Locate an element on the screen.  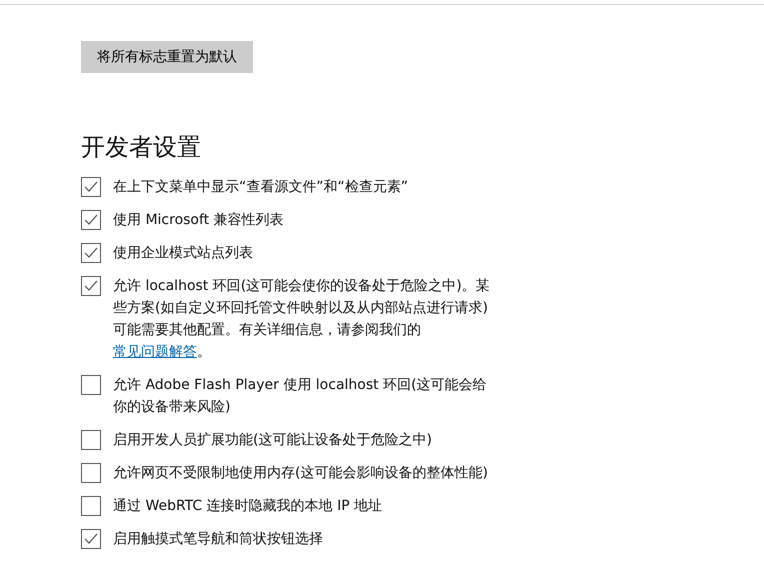
reset-button: 将所有标志重置为默认 is located at coordinates (167, 57).